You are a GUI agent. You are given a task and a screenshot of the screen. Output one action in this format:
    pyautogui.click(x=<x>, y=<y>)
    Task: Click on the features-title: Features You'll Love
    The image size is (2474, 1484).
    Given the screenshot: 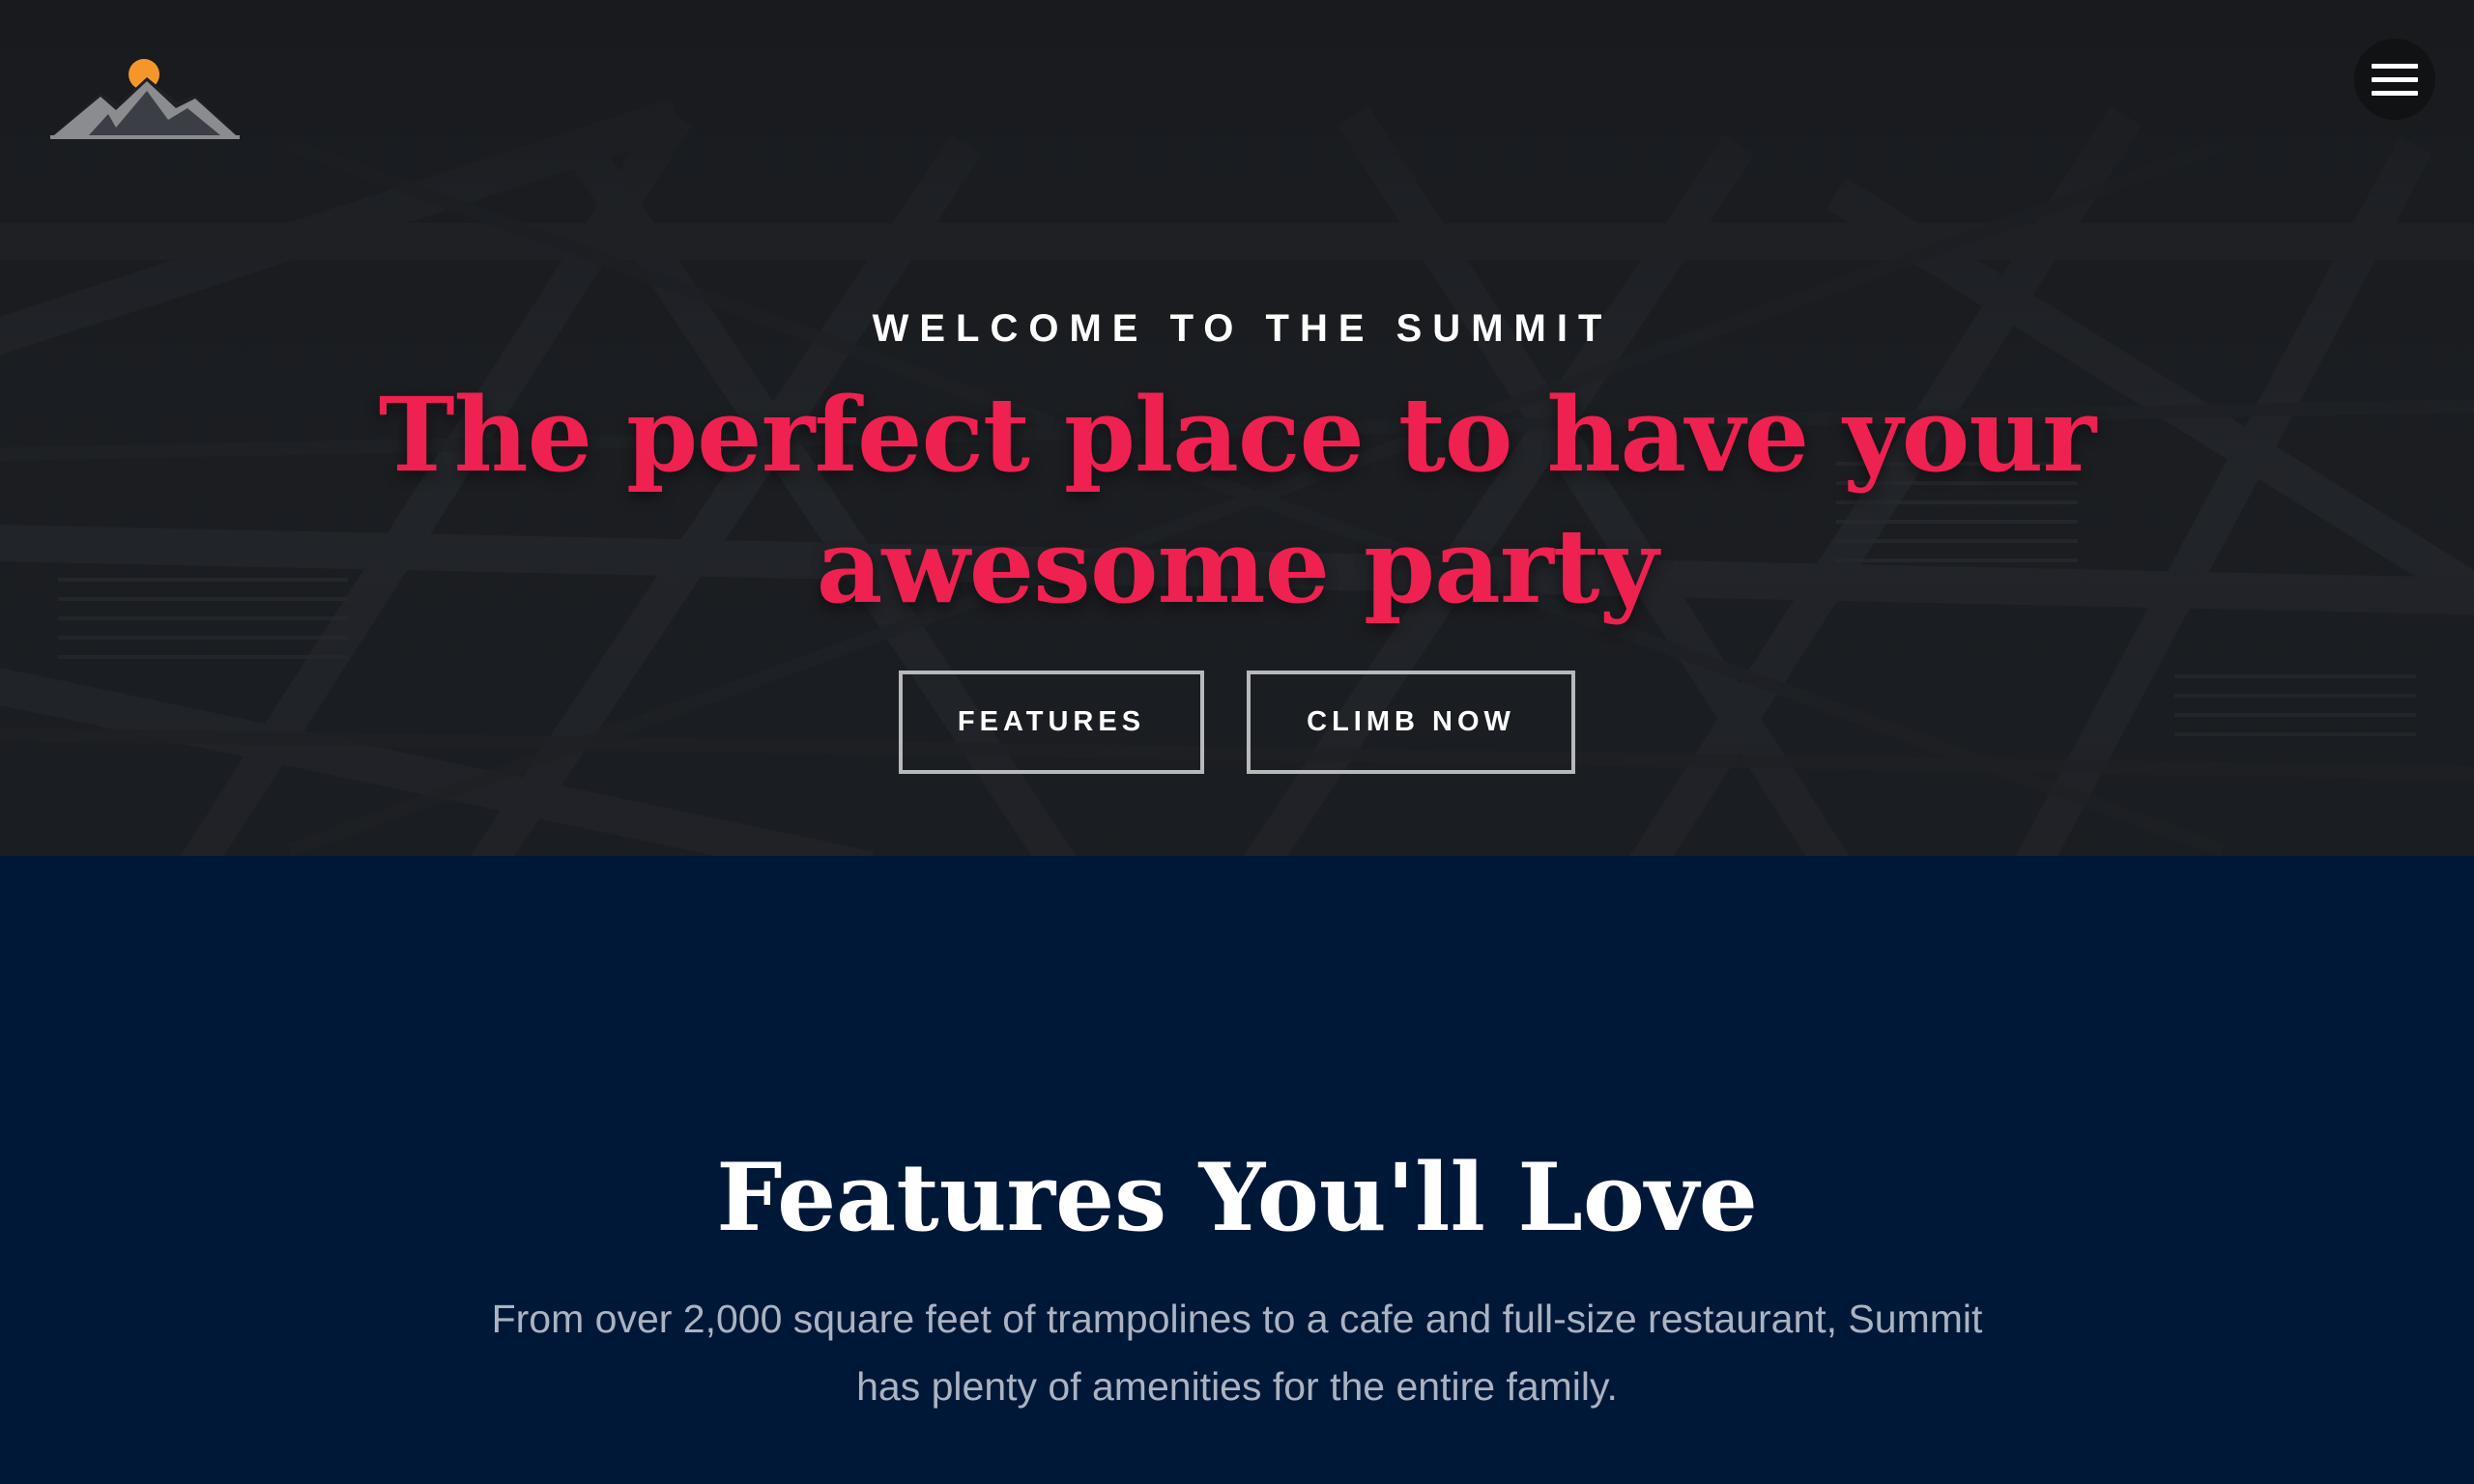 What is the action you would take?
    pyautogui.click(x=1237, y=1197)
    